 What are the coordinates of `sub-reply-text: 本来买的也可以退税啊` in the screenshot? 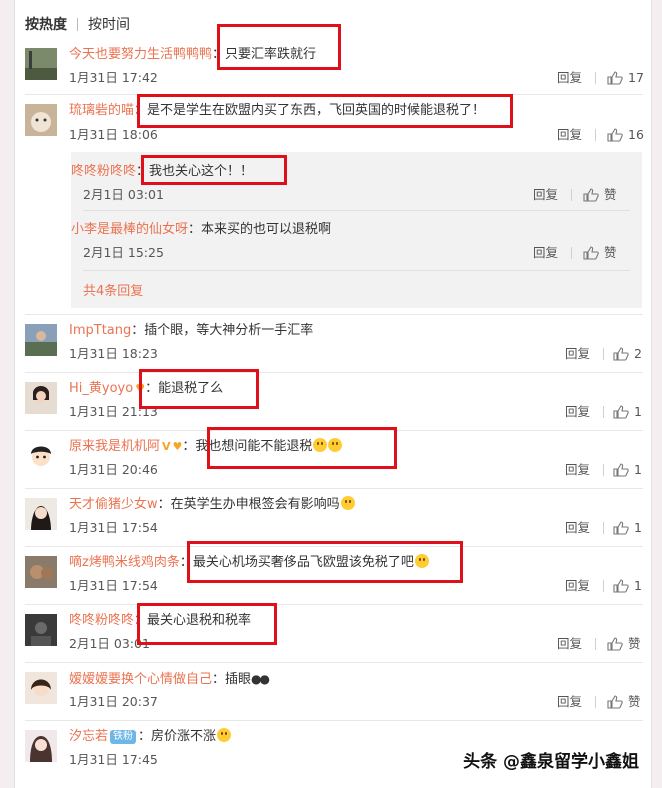 It's located at (266, 229).